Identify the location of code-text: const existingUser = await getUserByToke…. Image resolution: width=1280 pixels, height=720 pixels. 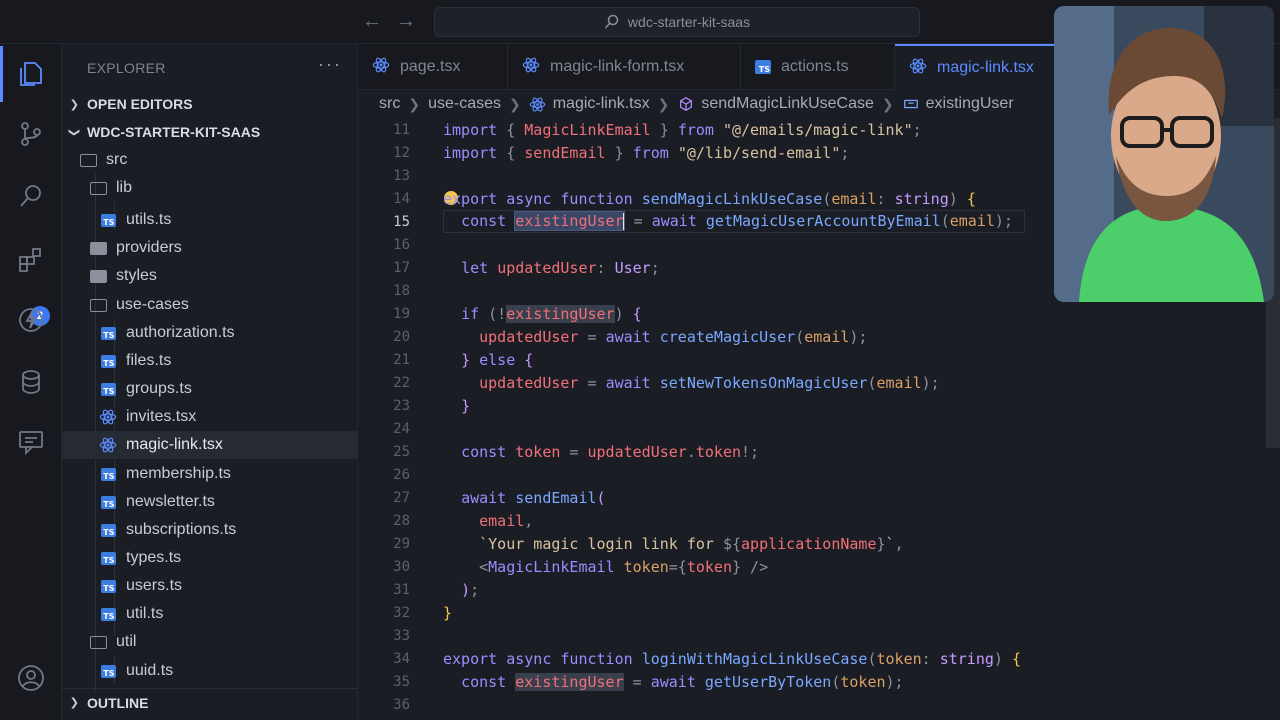
(682, 681).